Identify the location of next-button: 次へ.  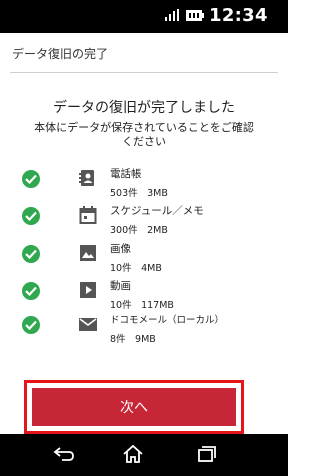
(134, 407).